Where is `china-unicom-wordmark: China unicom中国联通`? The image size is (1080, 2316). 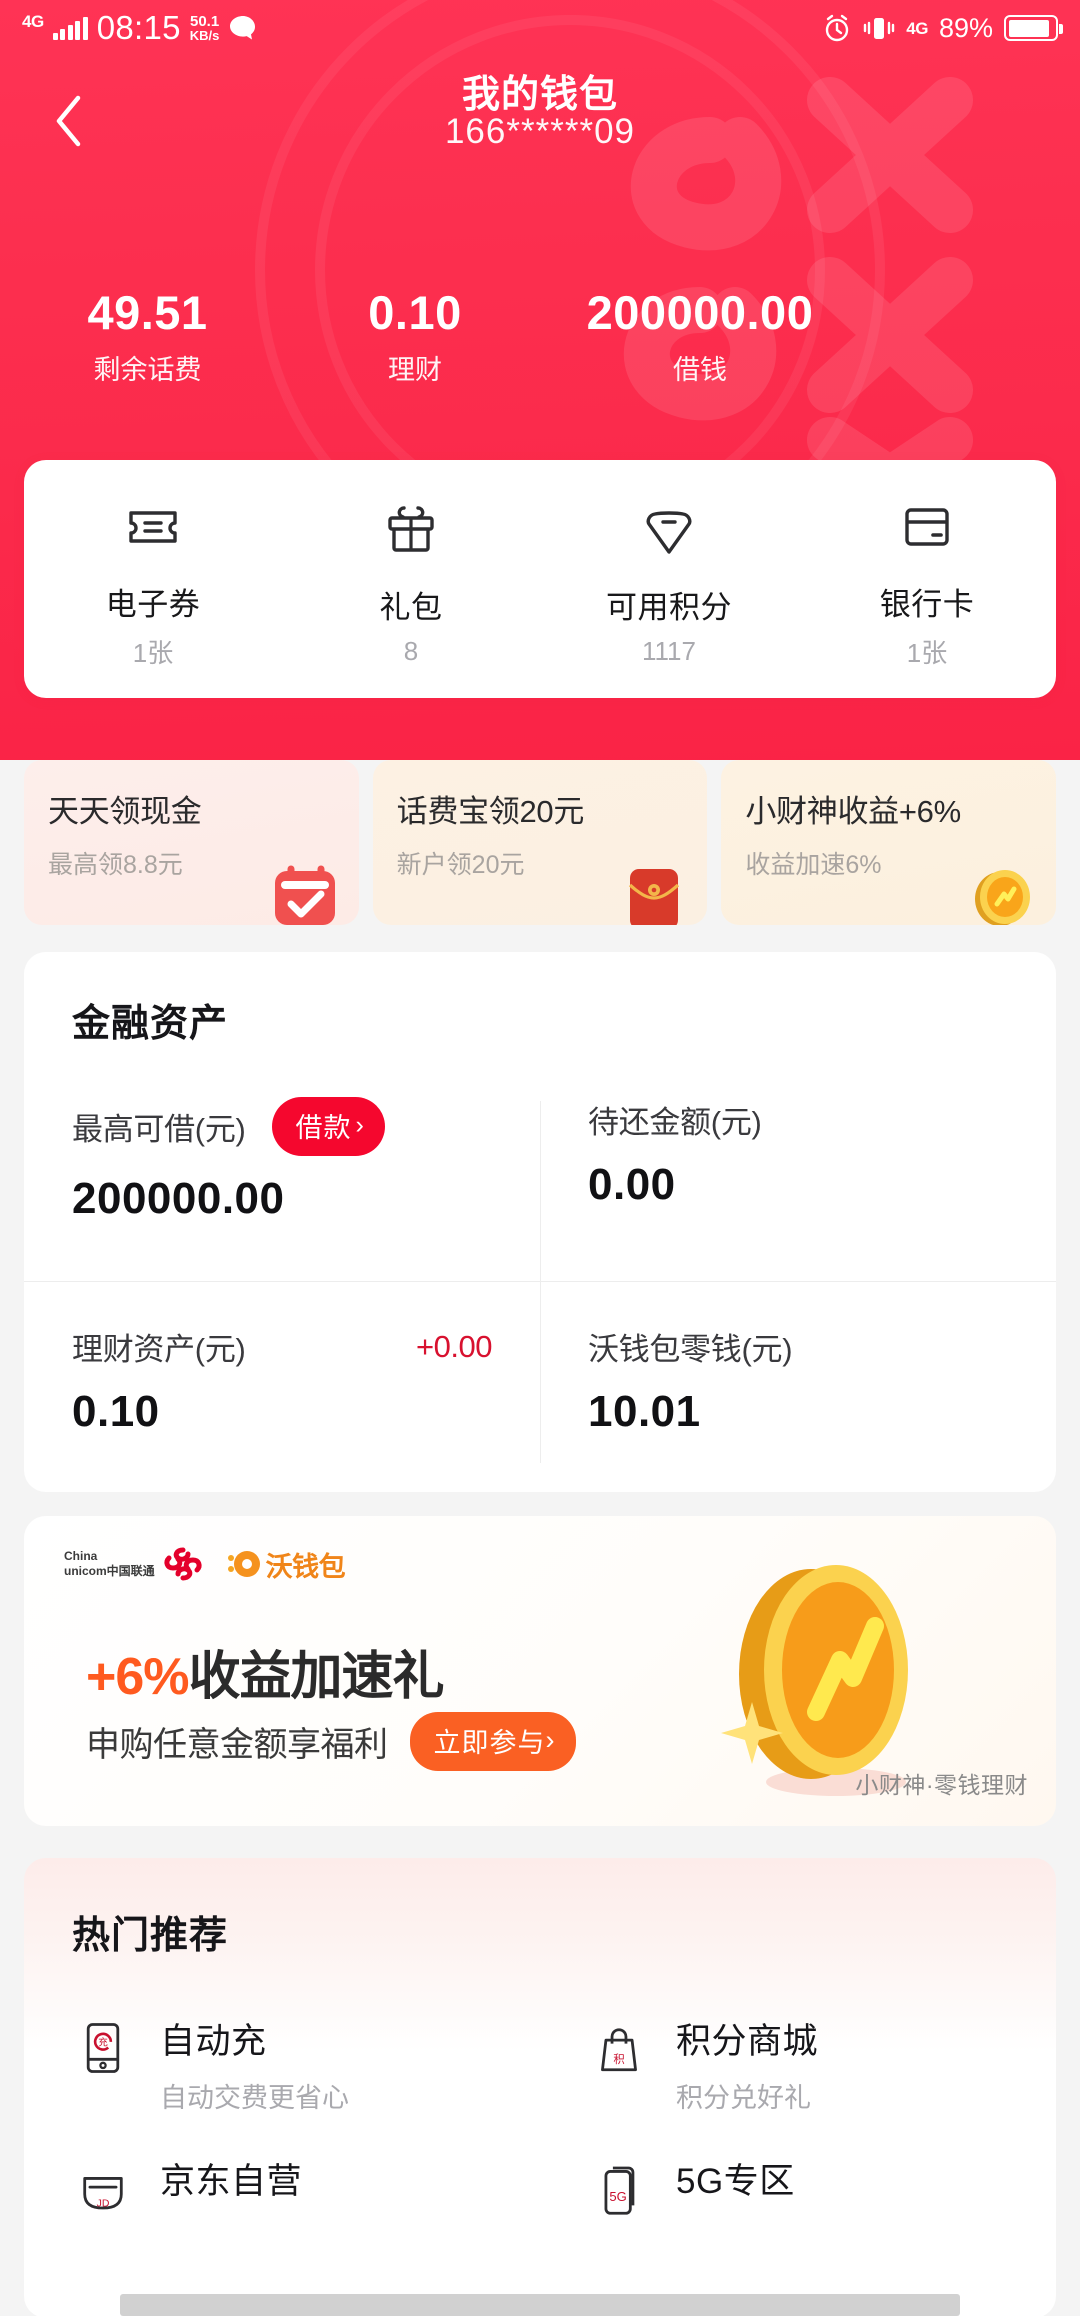 china-unicom-wordmark: China unicom中国联通 is located at coordinates (109, 1563).